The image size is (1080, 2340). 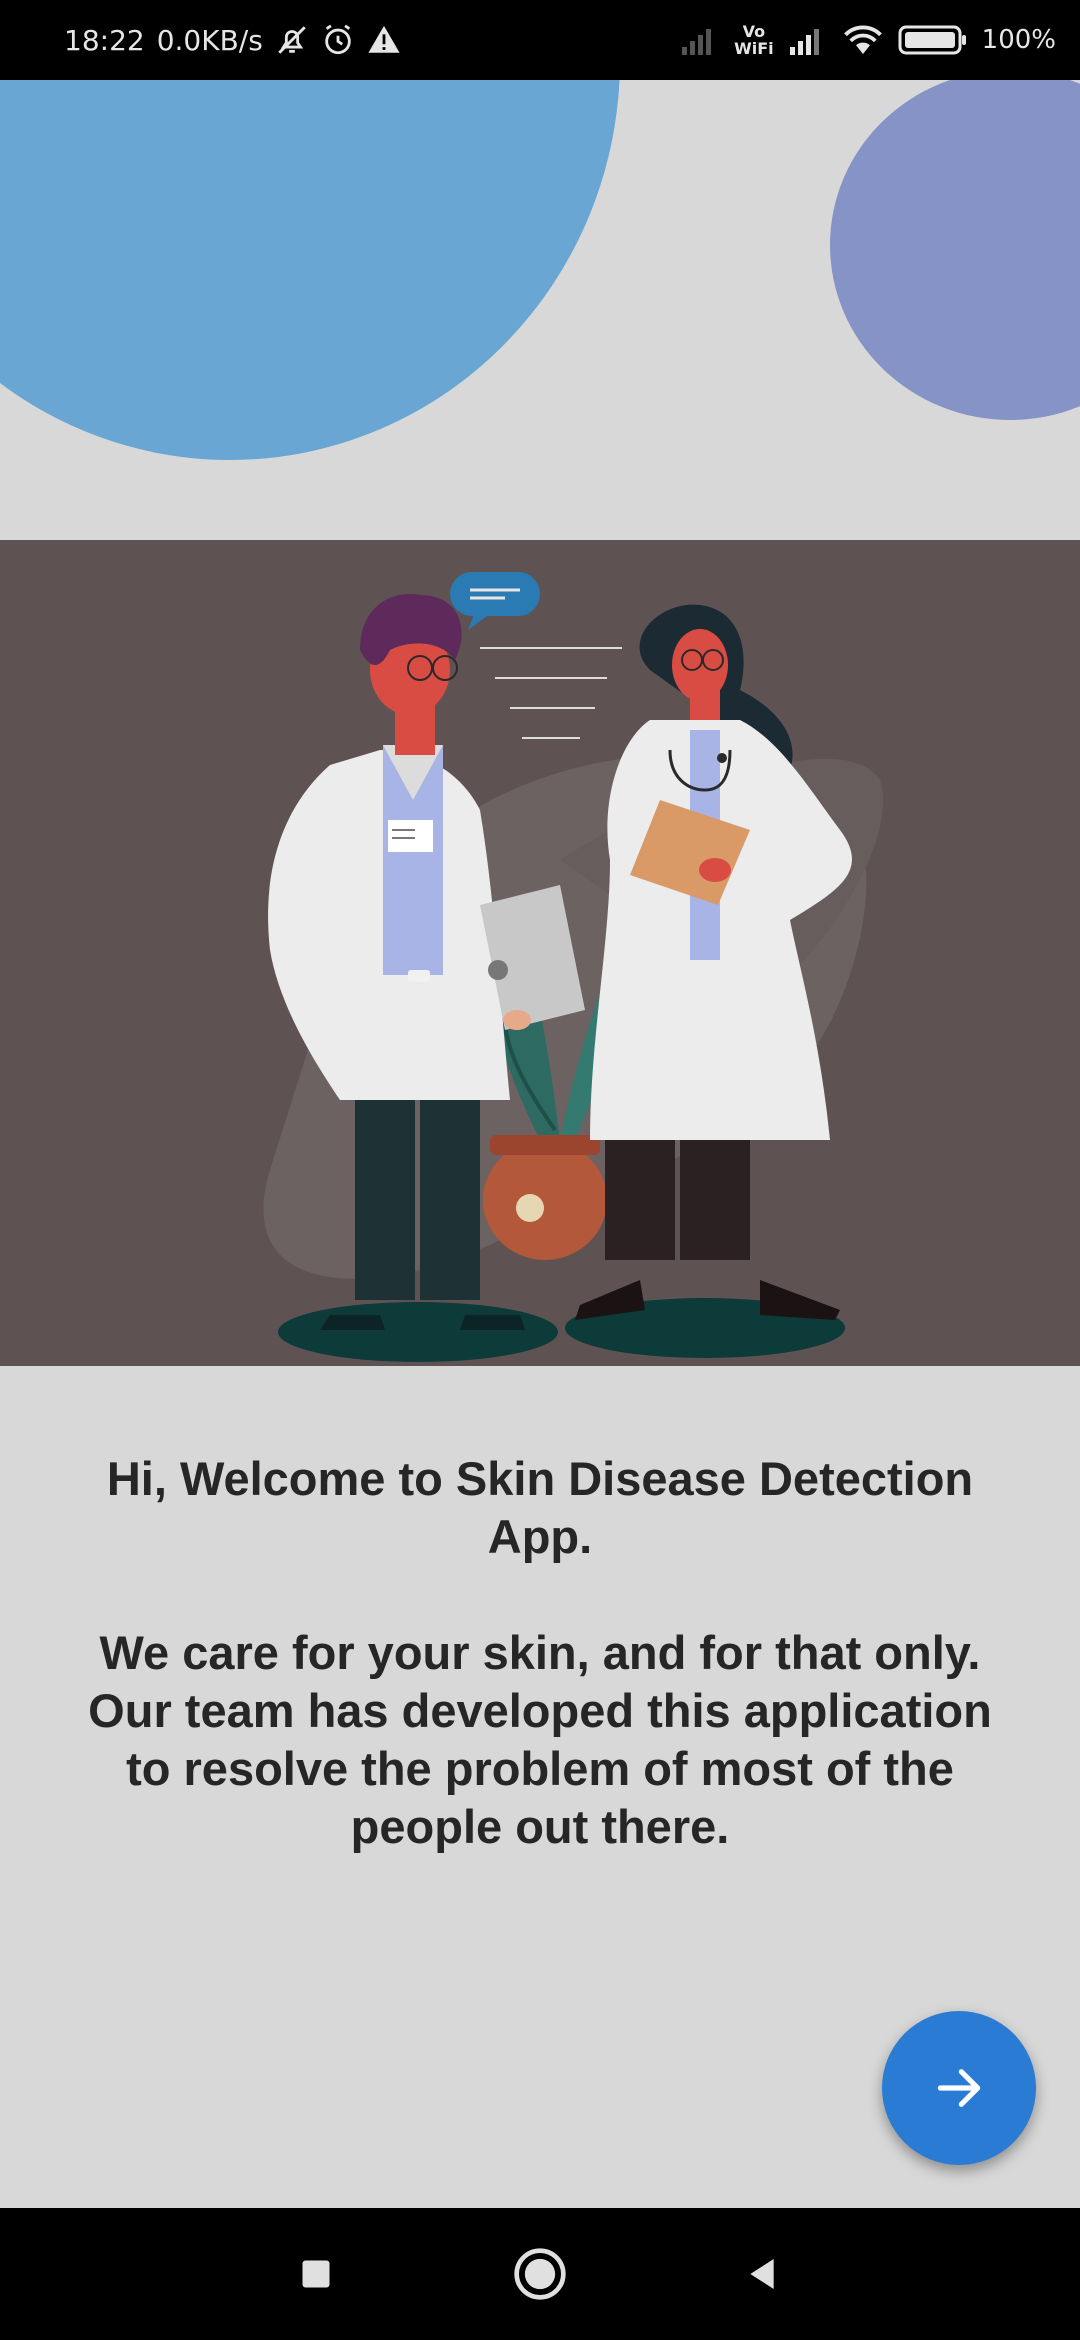 What do you see at coordinates (104, 40) in the screenshot?
I see `status-time: 18:22` at bounding box center [104, 40].